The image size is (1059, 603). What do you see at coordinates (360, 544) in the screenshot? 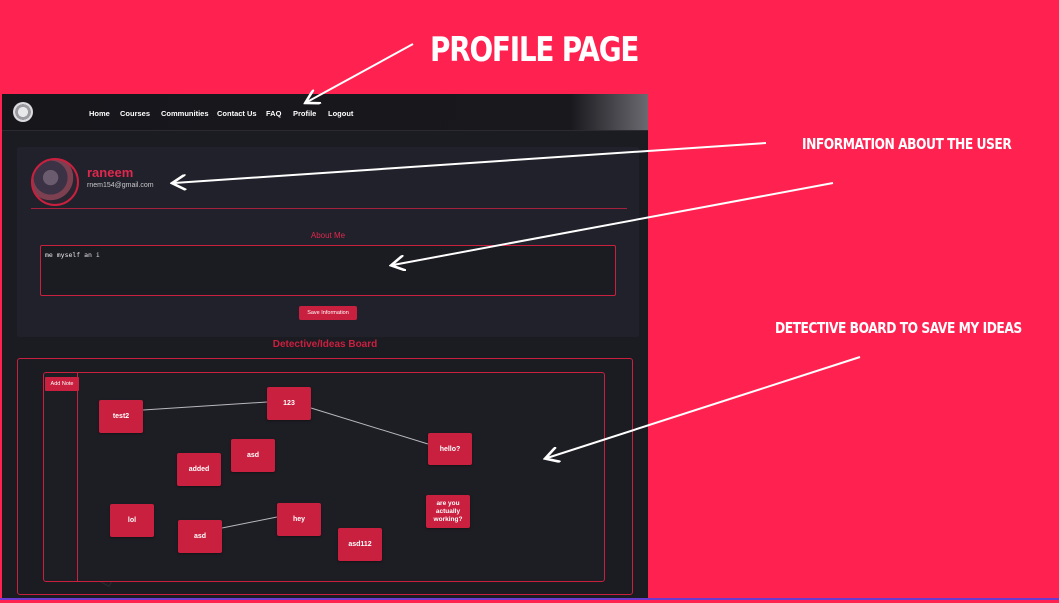
I see `note-card: asd112` at bounding box center [360, 544].